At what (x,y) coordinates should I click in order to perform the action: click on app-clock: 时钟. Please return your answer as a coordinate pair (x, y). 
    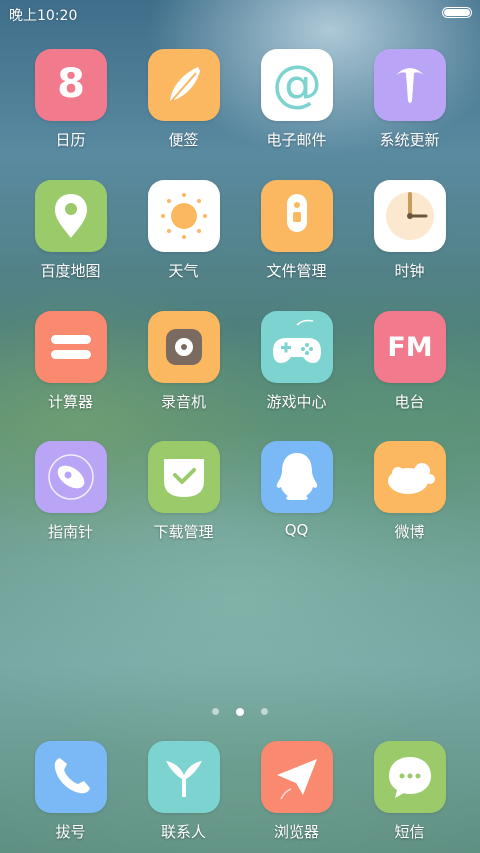
    Looking at the image, I should click on (409, 235).